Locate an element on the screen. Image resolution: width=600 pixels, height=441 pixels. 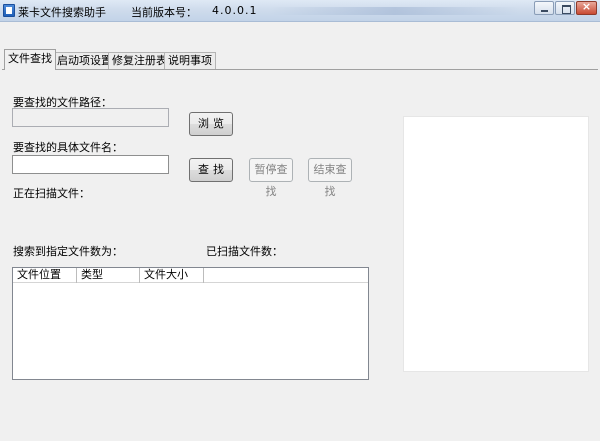
close-button: × is located at coordinates (586, 7).